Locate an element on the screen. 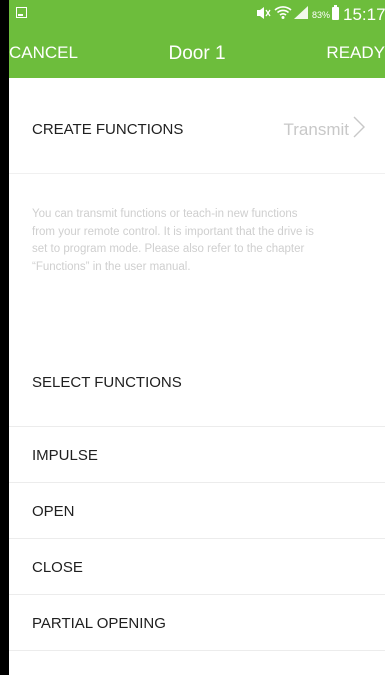 This screenshot has width=385, height=675. create-functions-row: CREATE FUNCTIONS Transmit is located at coordinates (197, 126).